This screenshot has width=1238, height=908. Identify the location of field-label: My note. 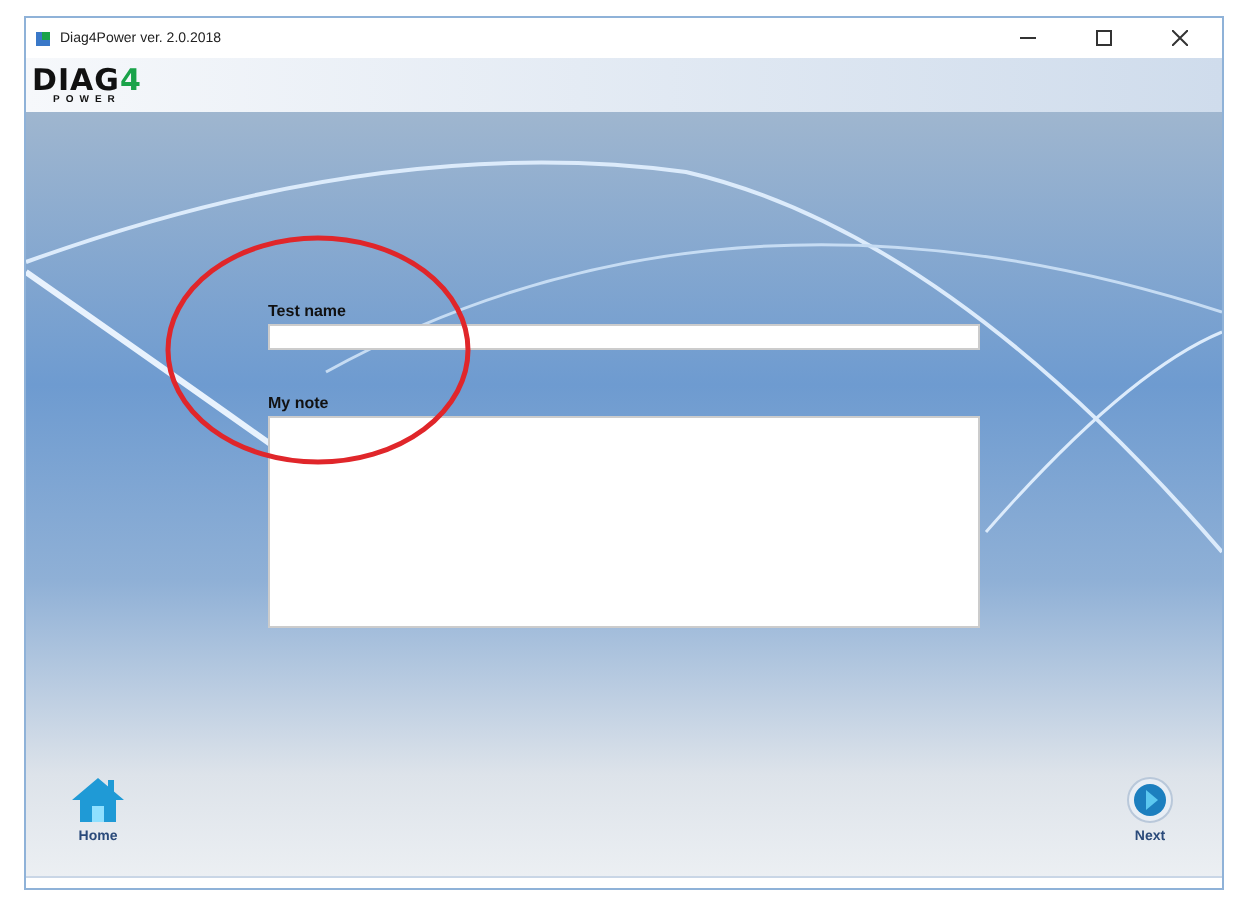
(299, 403).